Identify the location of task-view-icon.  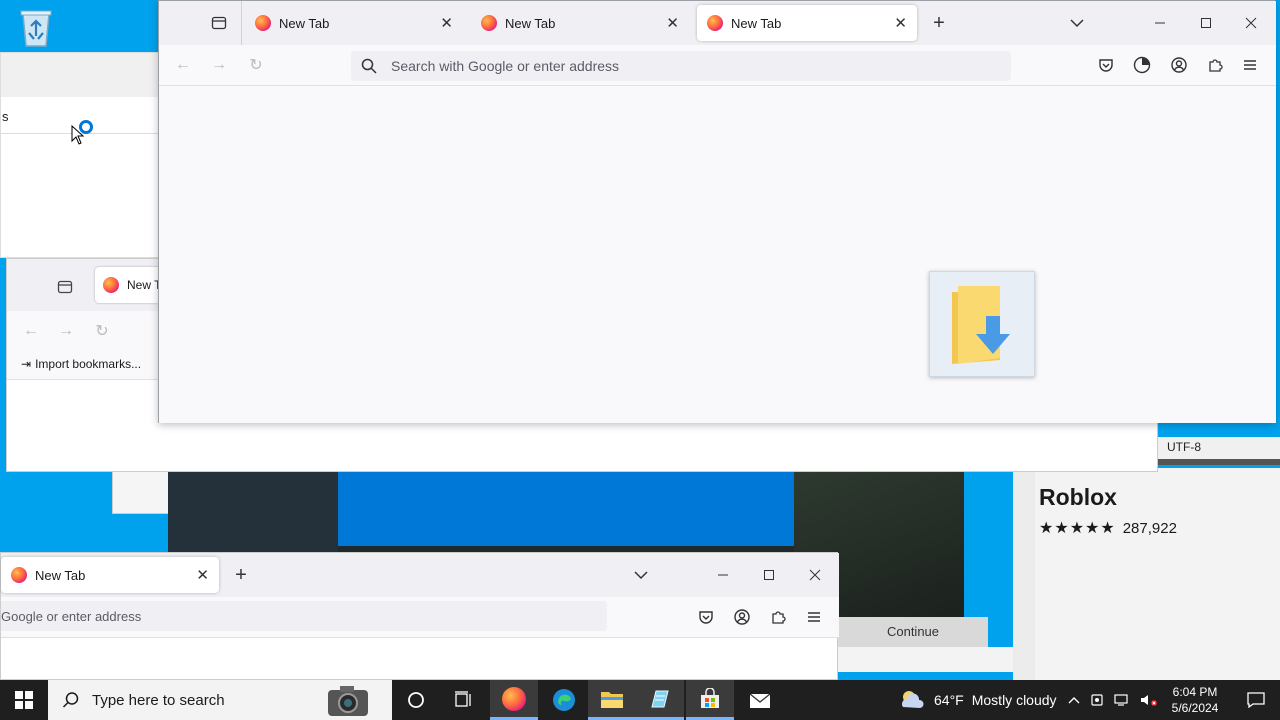
(463, 699).